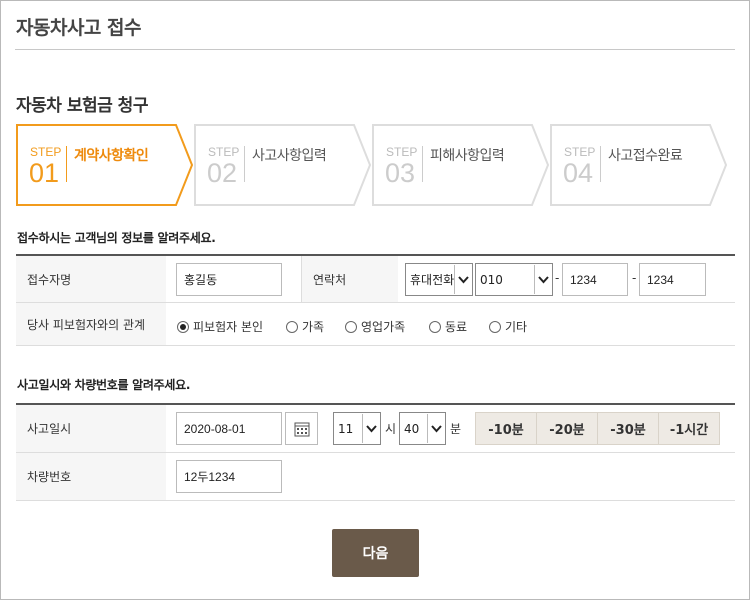 The width and height of the screenshot is (750, 600). I want to click on step-4: STEP 04 사고접수완료, so click(639, 165).